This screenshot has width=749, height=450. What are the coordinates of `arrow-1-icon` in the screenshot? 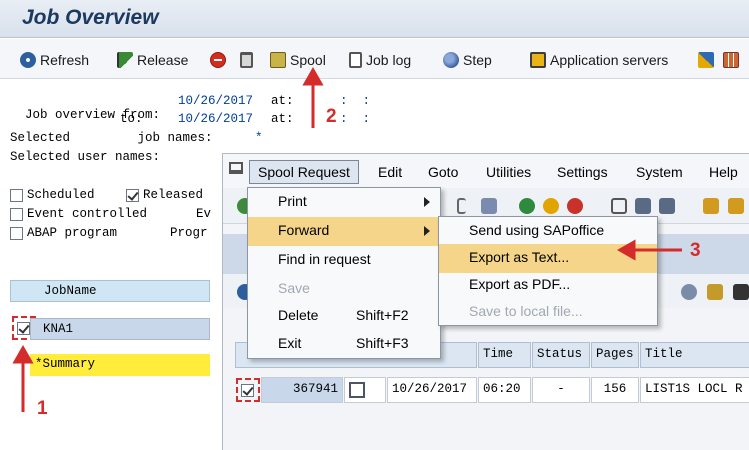 It's located at (23, 378).